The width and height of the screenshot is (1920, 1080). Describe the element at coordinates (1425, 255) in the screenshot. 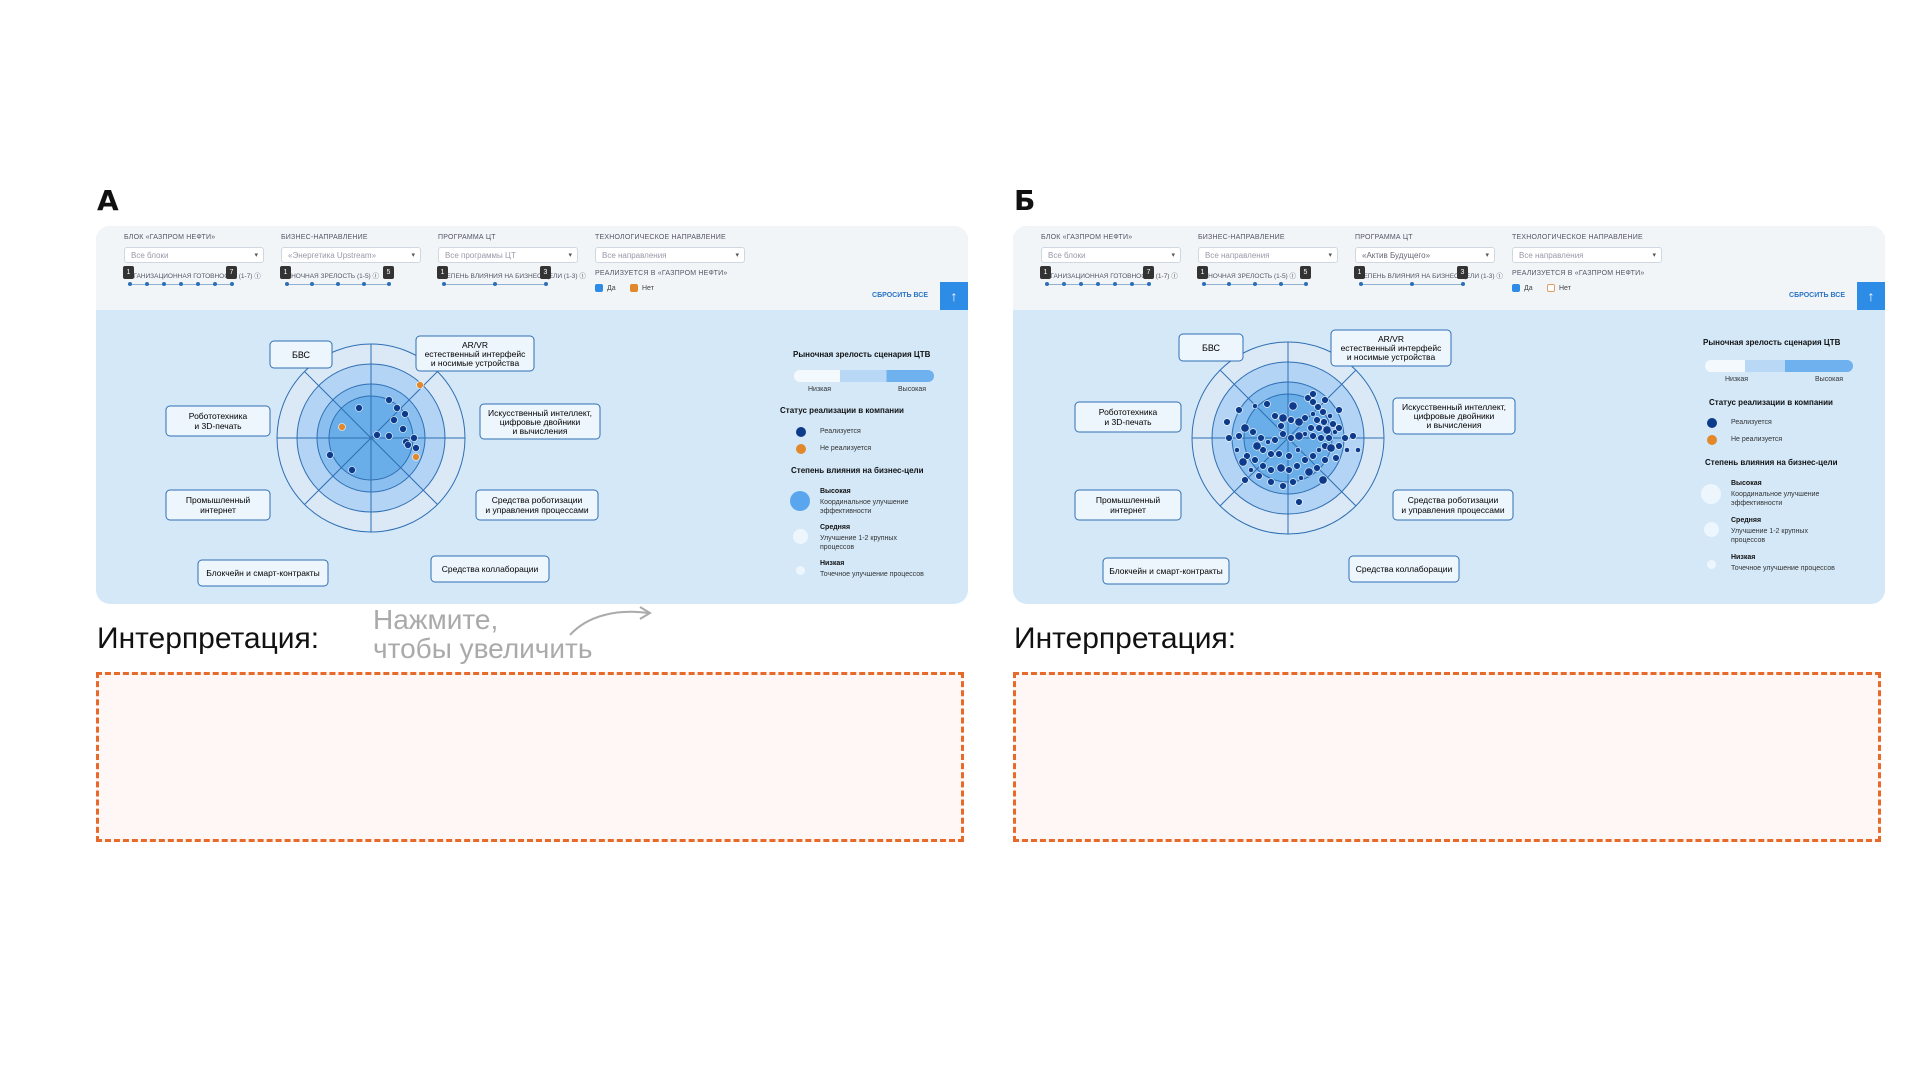

I see `program-select: «Актив Будущего» ▾` at that location.